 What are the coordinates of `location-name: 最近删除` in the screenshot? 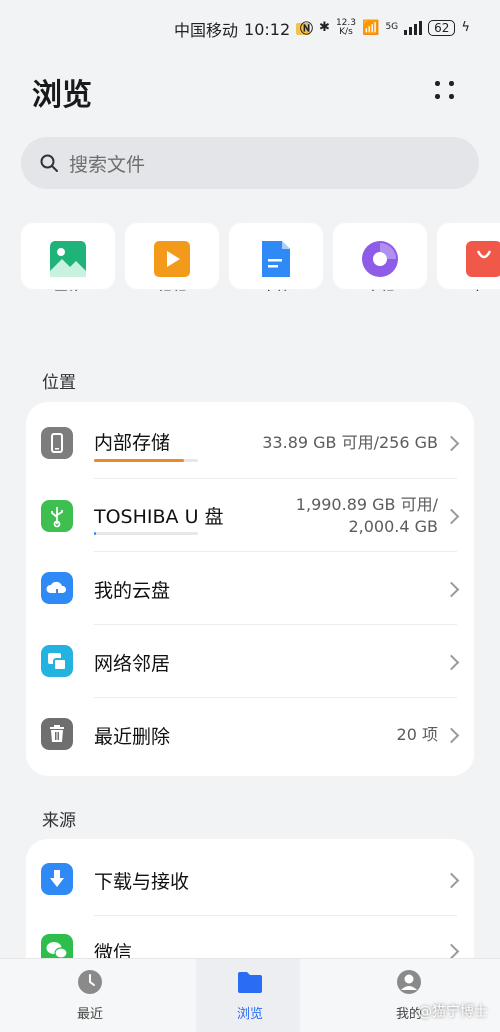 It's located at (132, 737).